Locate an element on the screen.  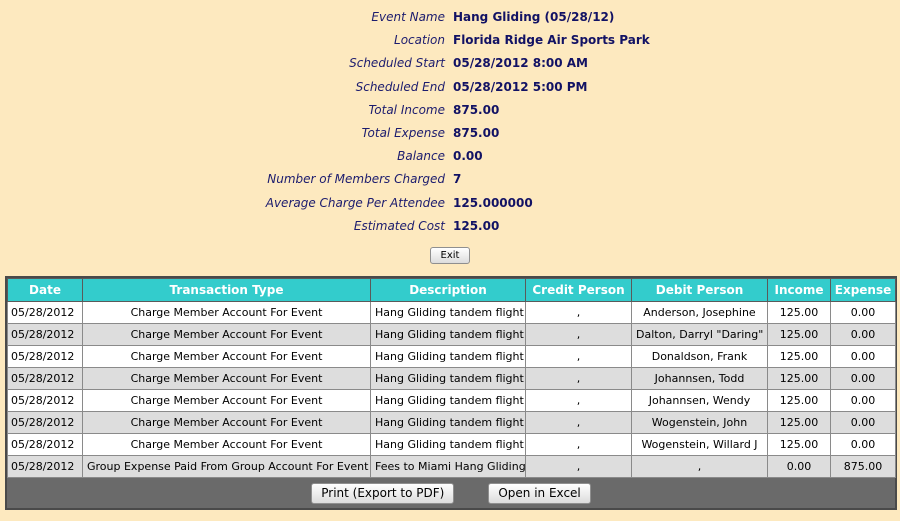
field-label: Total Expense is located at coordinates (403, 132).